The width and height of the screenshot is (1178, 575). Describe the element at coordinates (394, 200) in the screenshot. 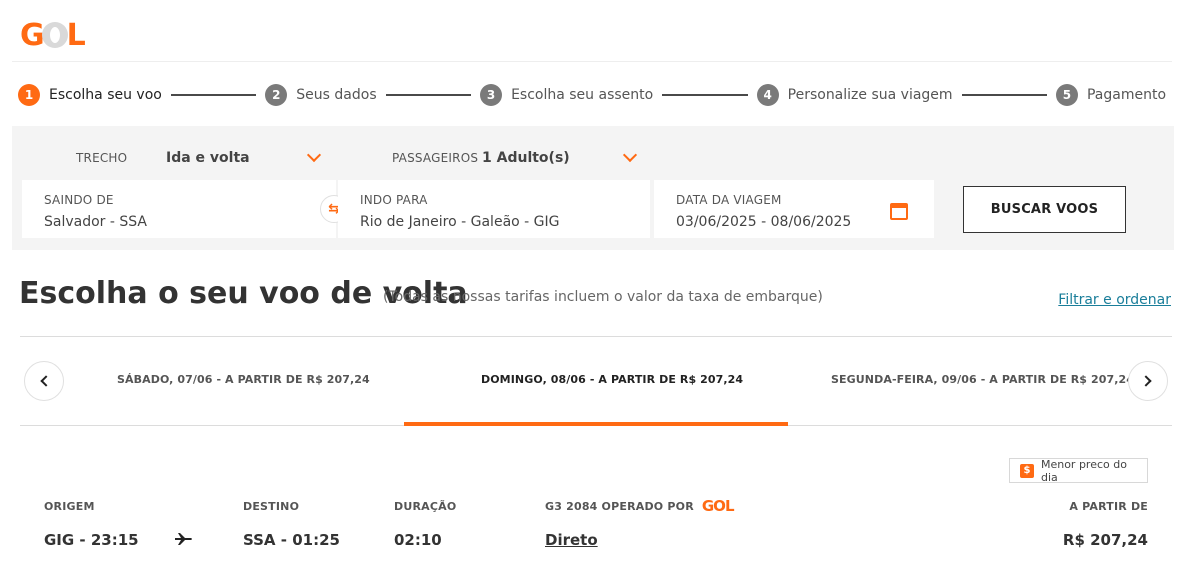

I see `destination-label: INDO PARA` at that location.